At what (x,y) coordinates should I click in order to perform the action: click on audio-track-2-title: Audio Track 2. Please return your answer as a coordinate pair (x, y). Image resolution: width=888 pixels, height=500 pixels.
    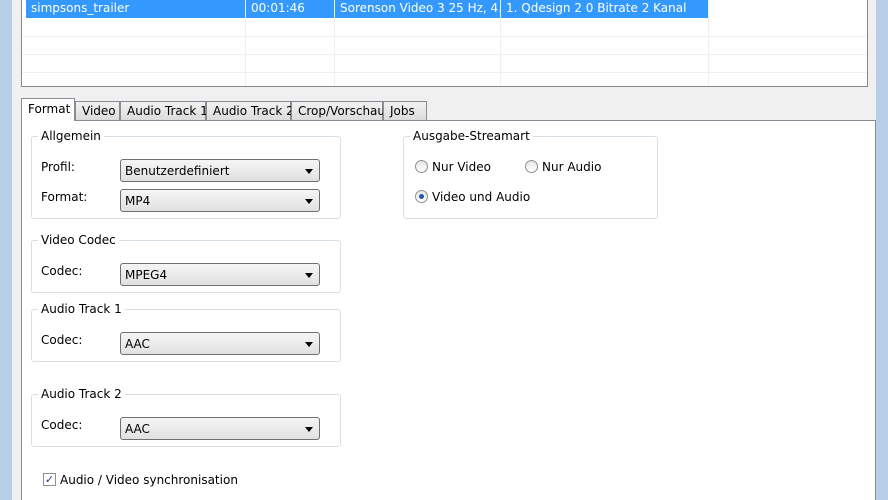
    Looking at the image, I should click on (81, 394).